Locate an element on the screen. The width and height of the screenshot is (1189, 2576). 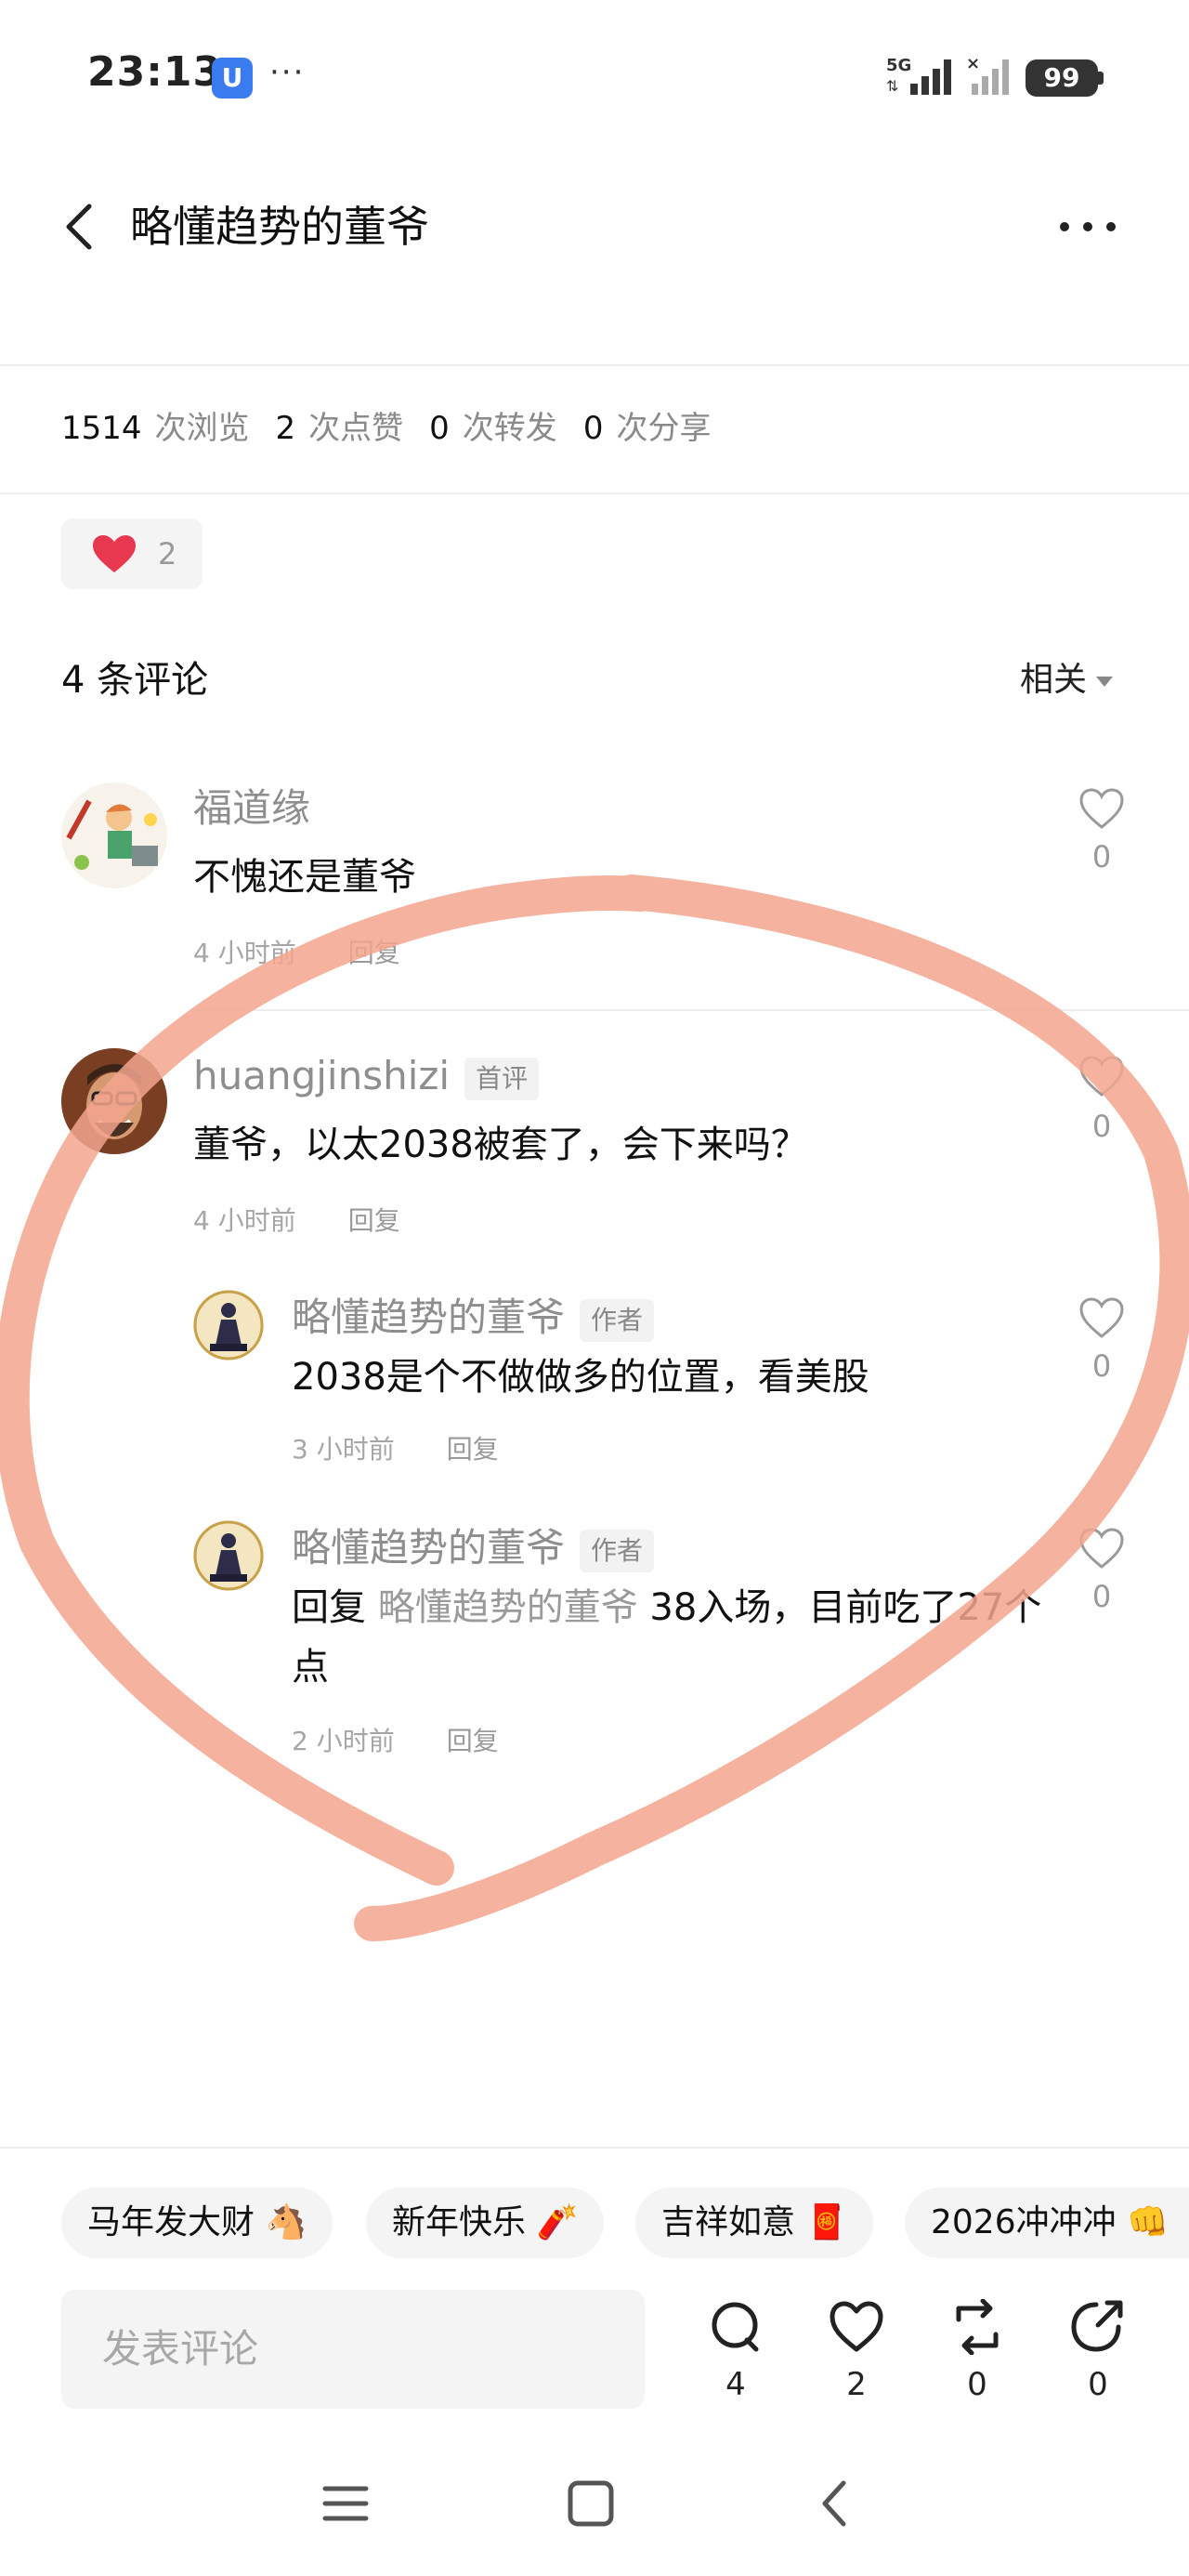
comment-text: 不愧还是董爷 is located at coordinates (304, 877).